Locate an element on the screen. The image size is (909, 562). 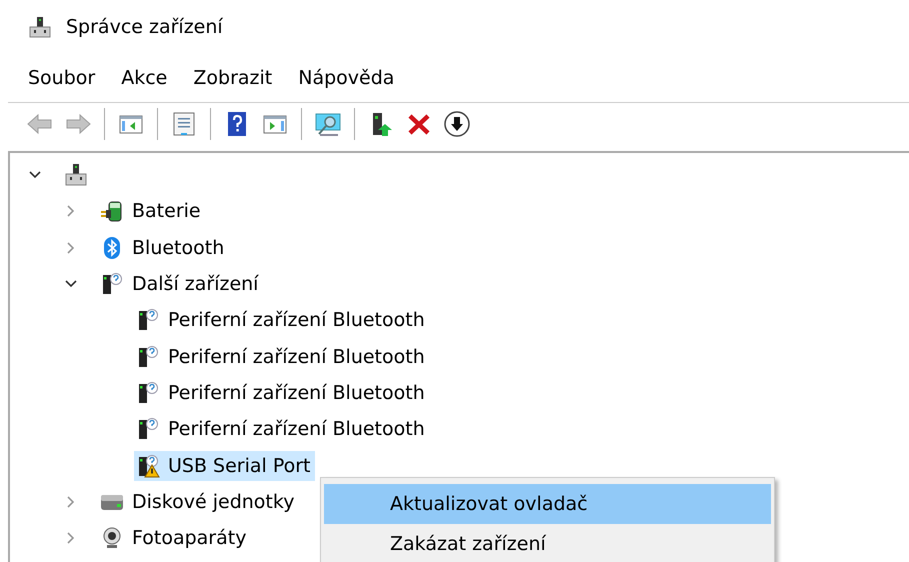
menu-item: Zakázat zařízení is located at coordinates (547, 543).